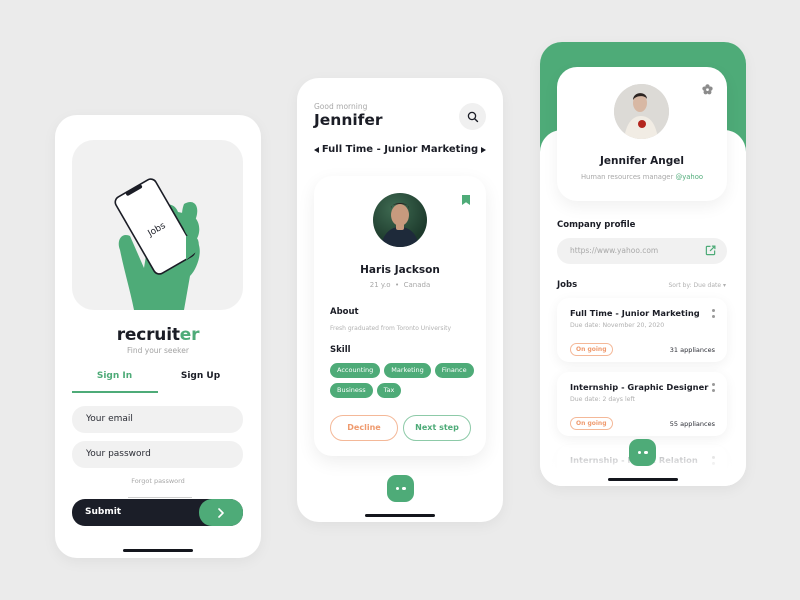 Image resolution: width=800 pixels, height=600 pixels. What do you see at coordinates (602, 399) in the screenshot?
I see `job-card-due-date: Due date: 2 days left` at bounding box center [602, 399].